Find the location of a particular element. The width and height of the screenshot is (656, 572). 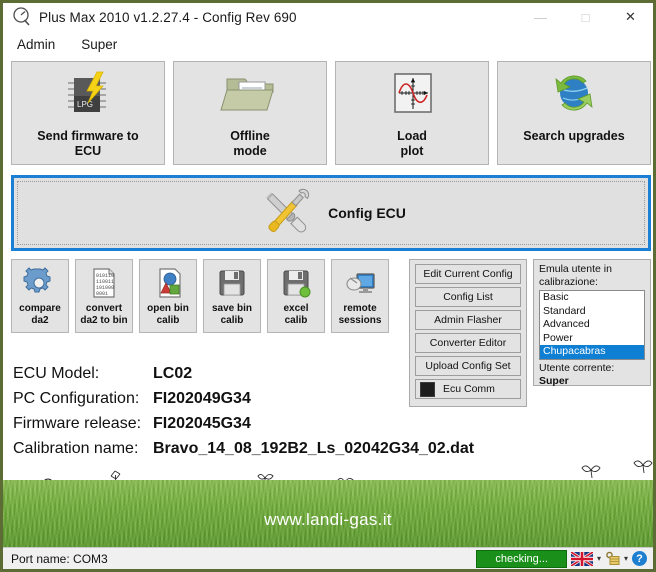

info-row-ecu-model: ECU Model: LC02 is located at coordinates (273, 377).